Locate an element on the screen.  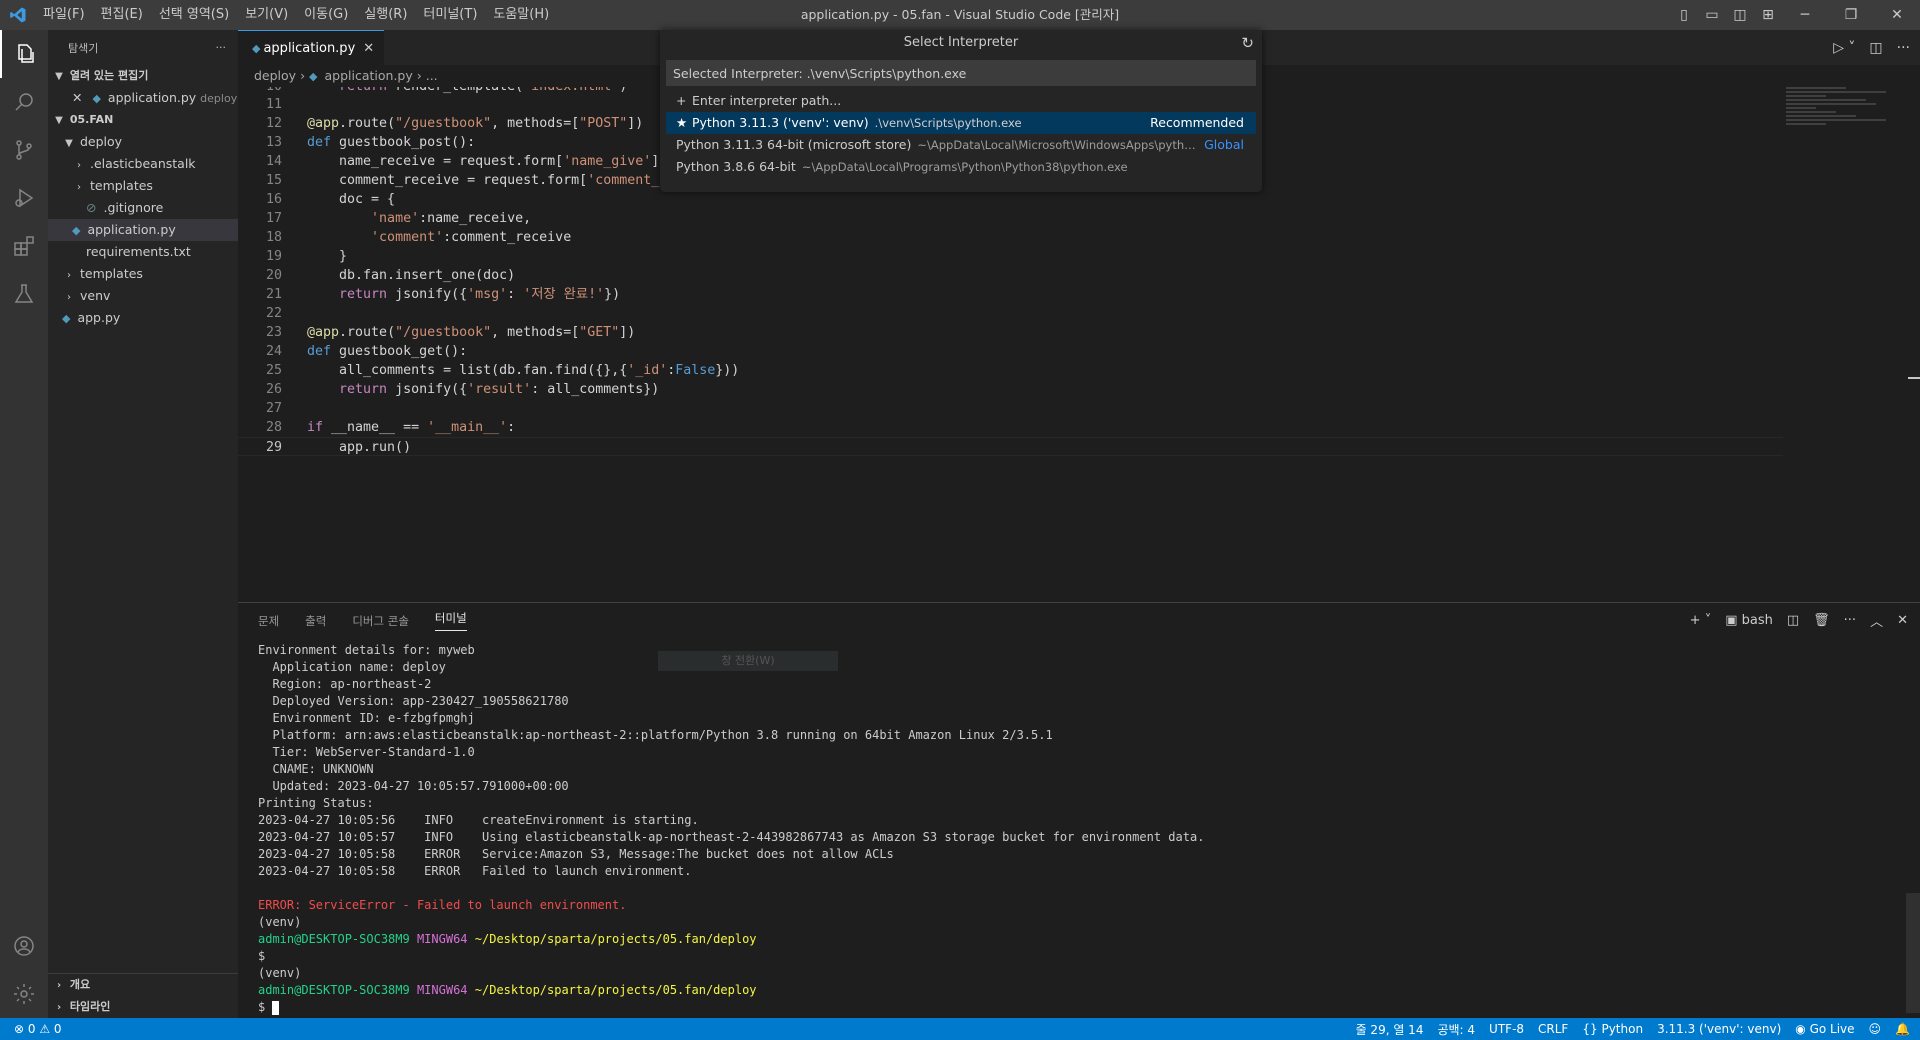
code-line: 17 'name':name_receive, is located at coordinates (1010, 218).